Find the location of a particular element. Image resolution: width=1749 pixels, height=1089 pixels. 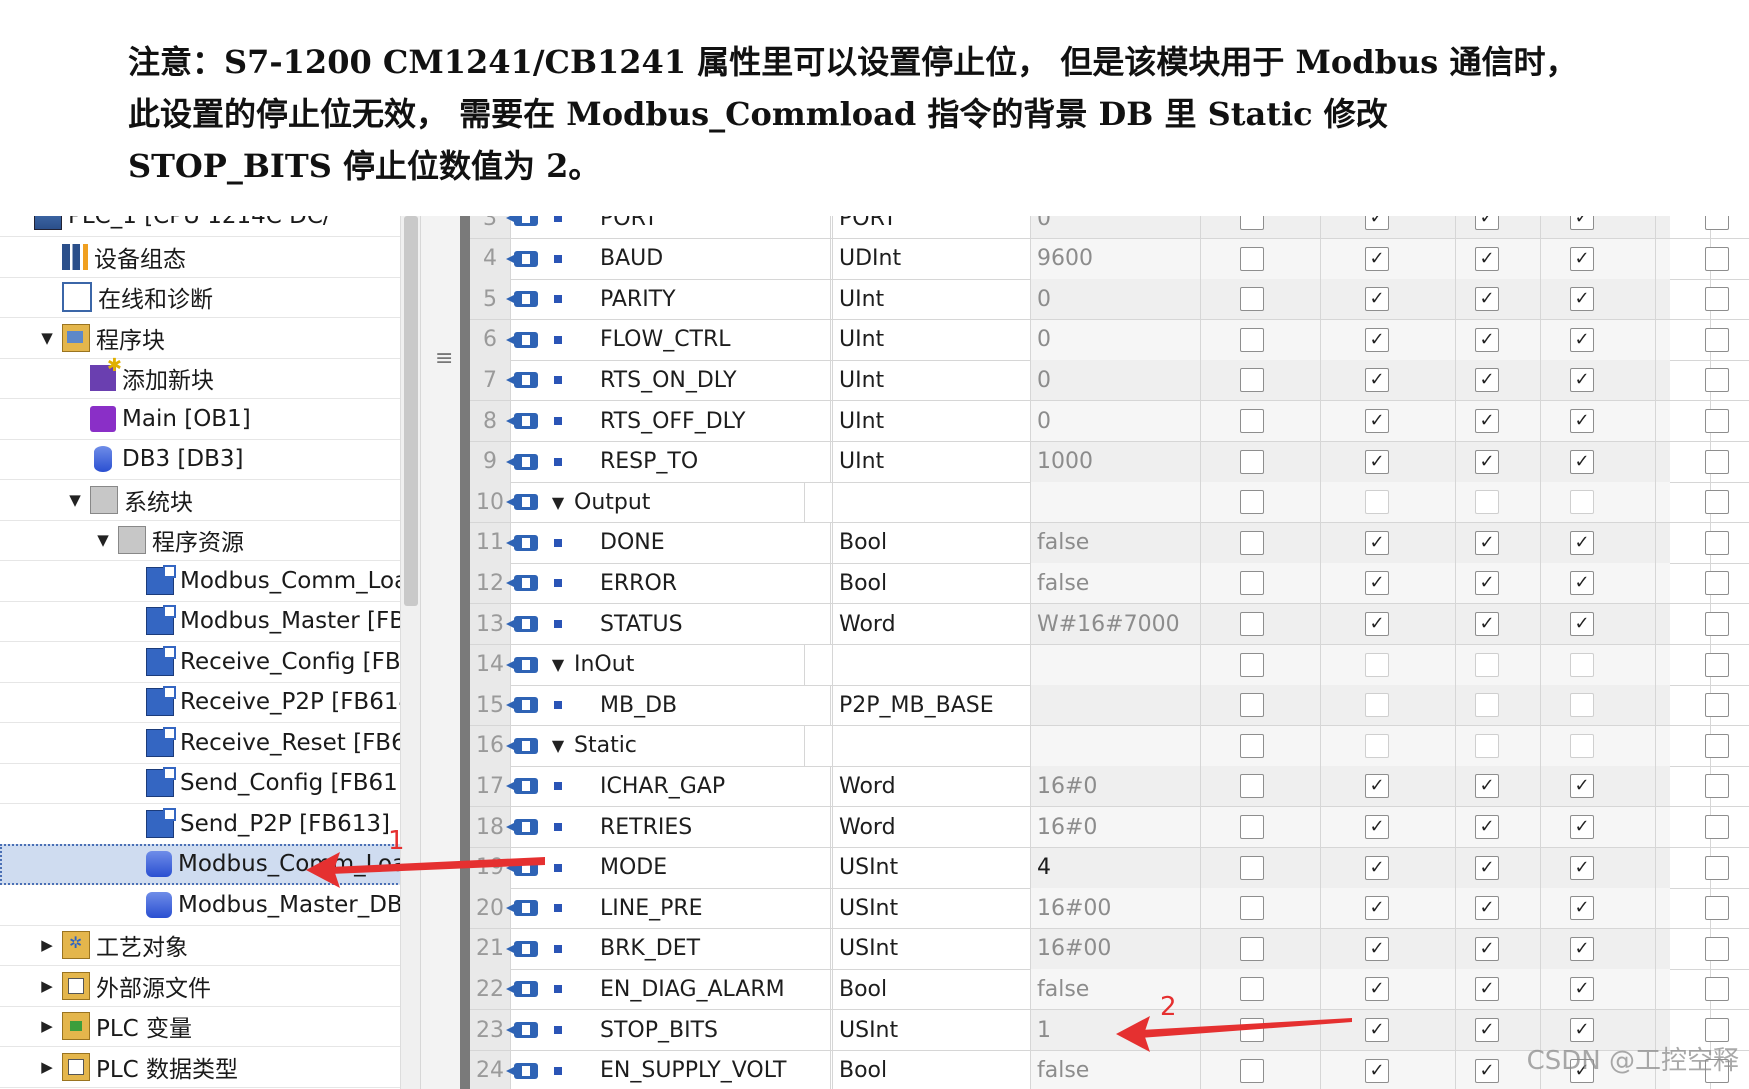

variable-name: DONE is located at coordinates (700, 542).